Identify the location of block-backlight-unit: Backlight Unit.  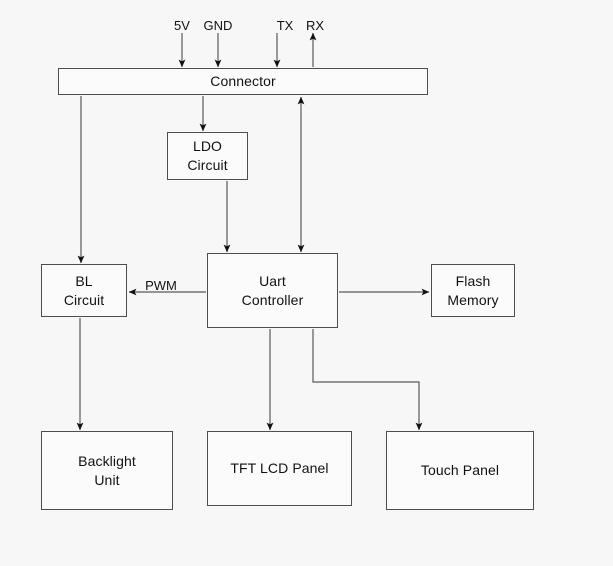
(107, 470).